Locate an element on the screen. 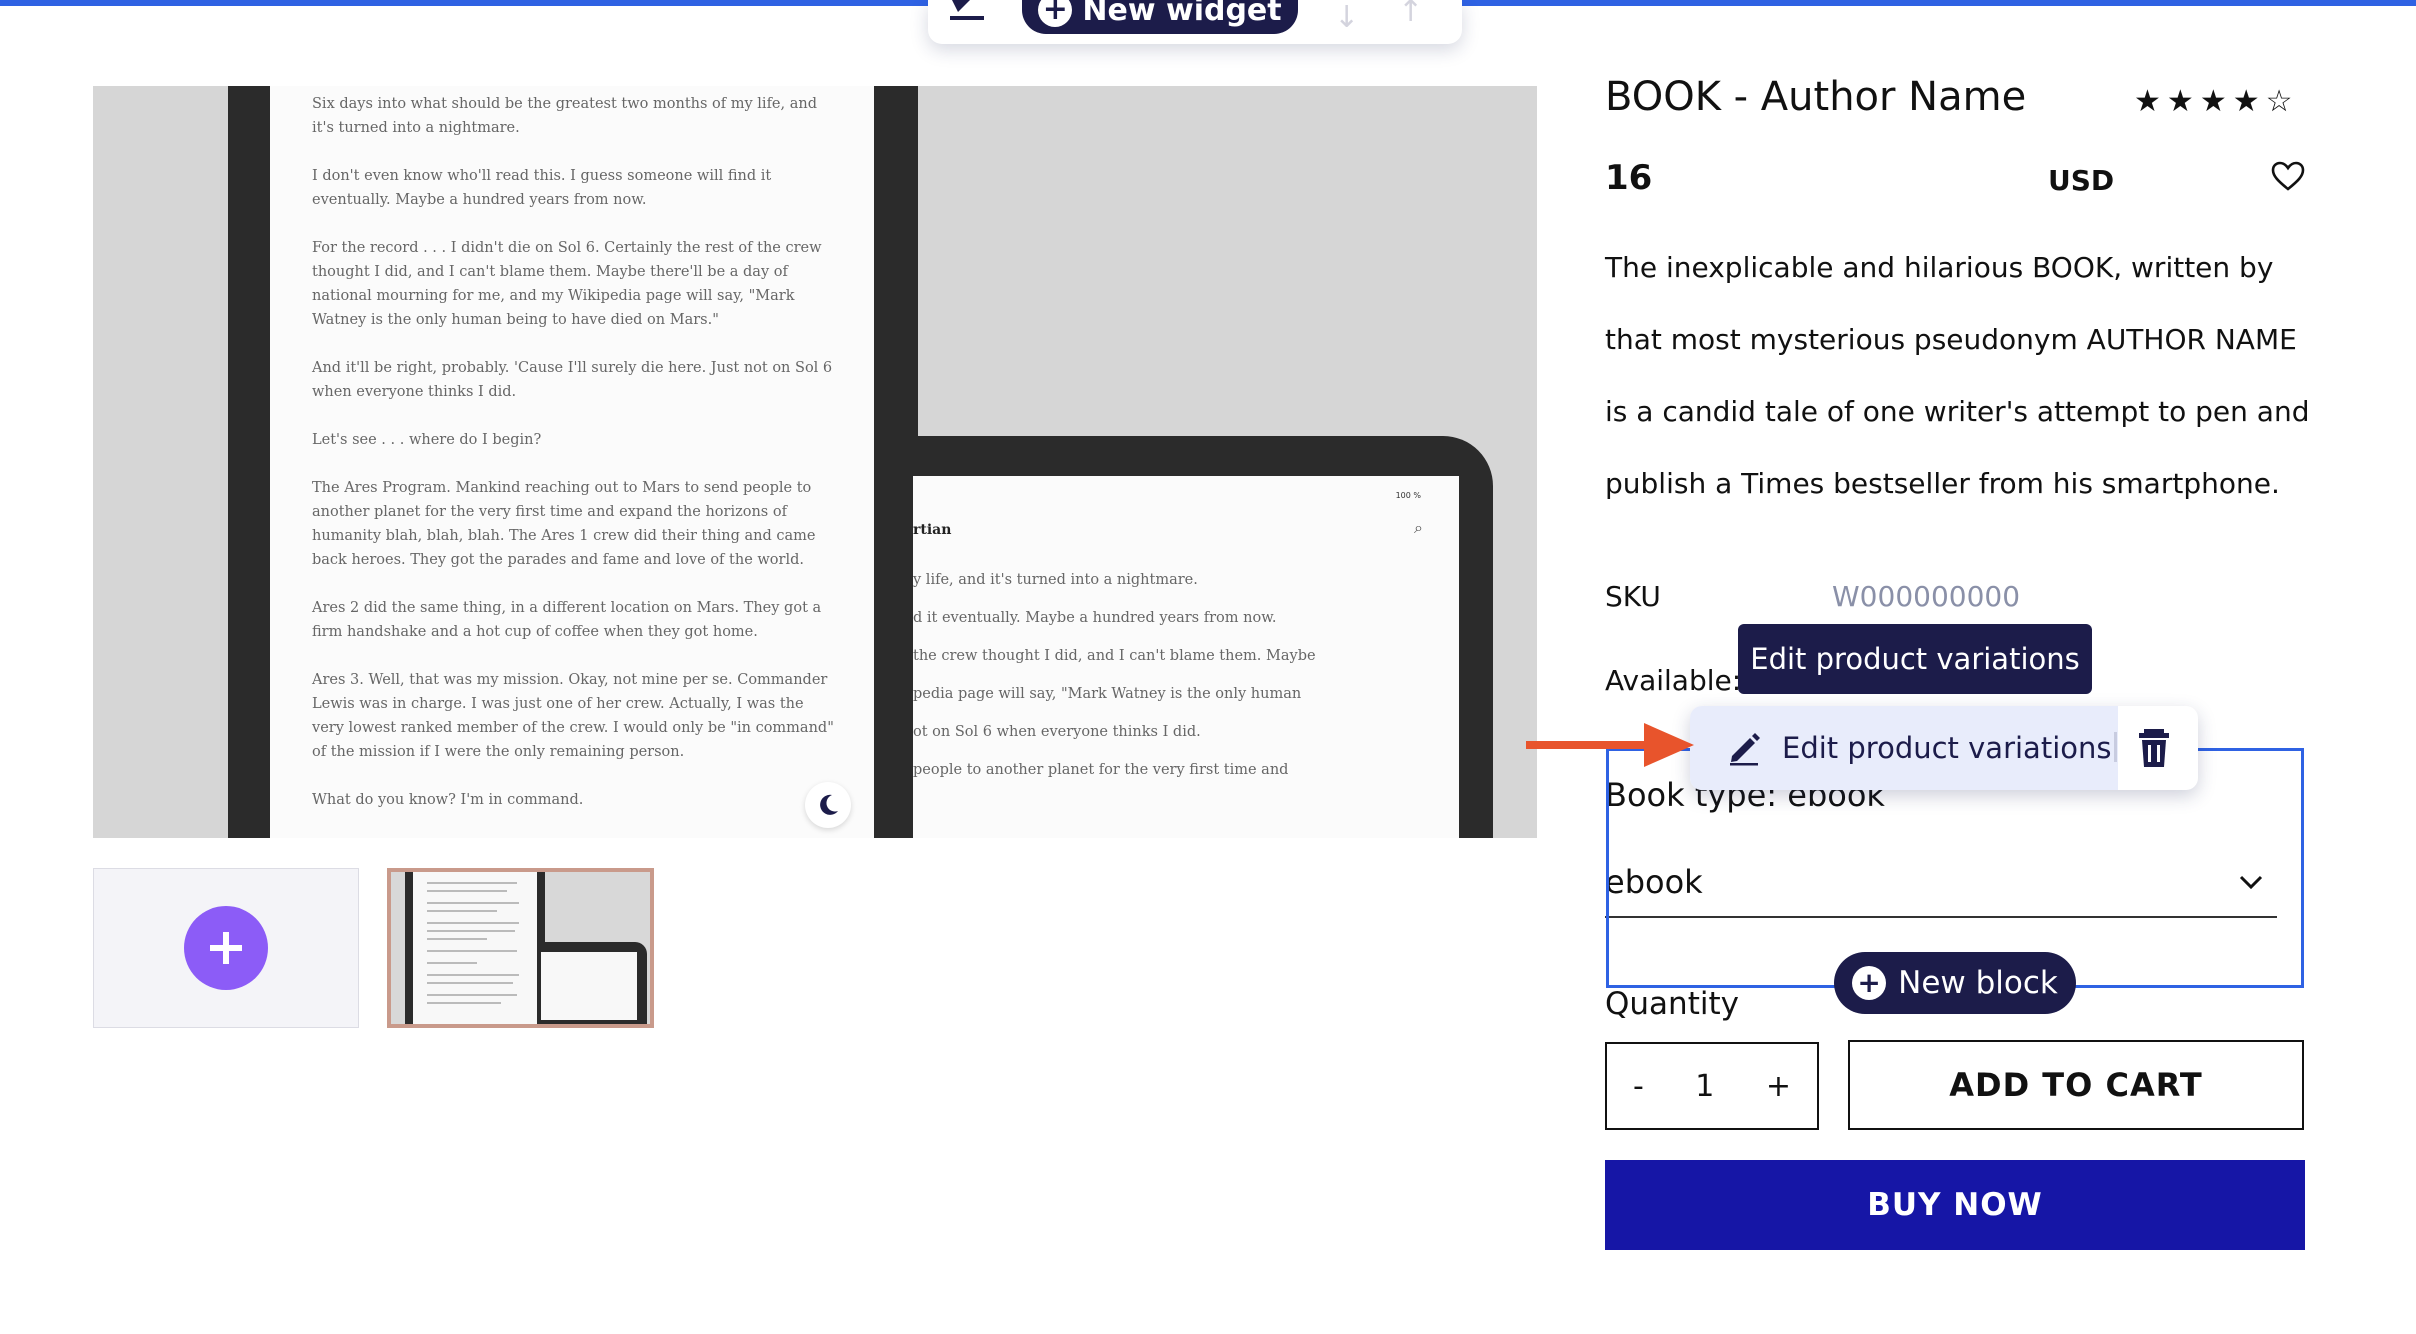 The width and height of the screenshot is (2416, 1334). search-icon: ⌕ is located at coordinates (1418, 527).